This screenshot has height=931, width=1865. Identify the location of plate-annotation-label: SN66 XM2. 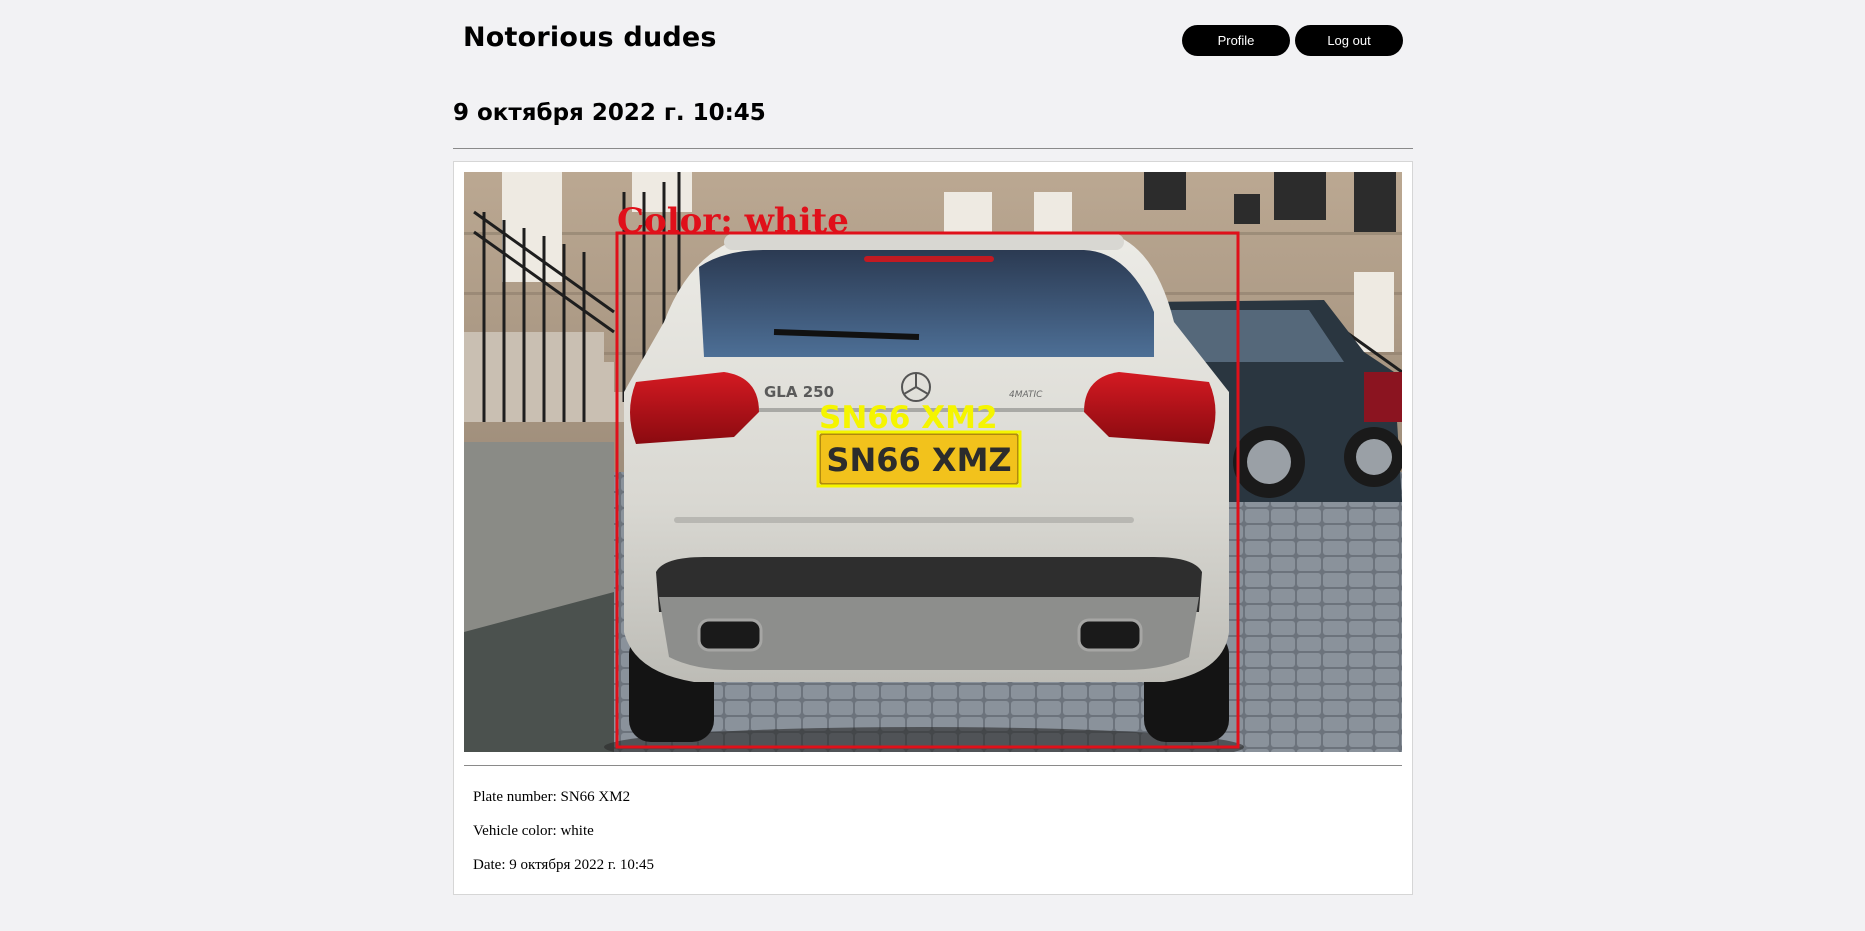
(908, 418).